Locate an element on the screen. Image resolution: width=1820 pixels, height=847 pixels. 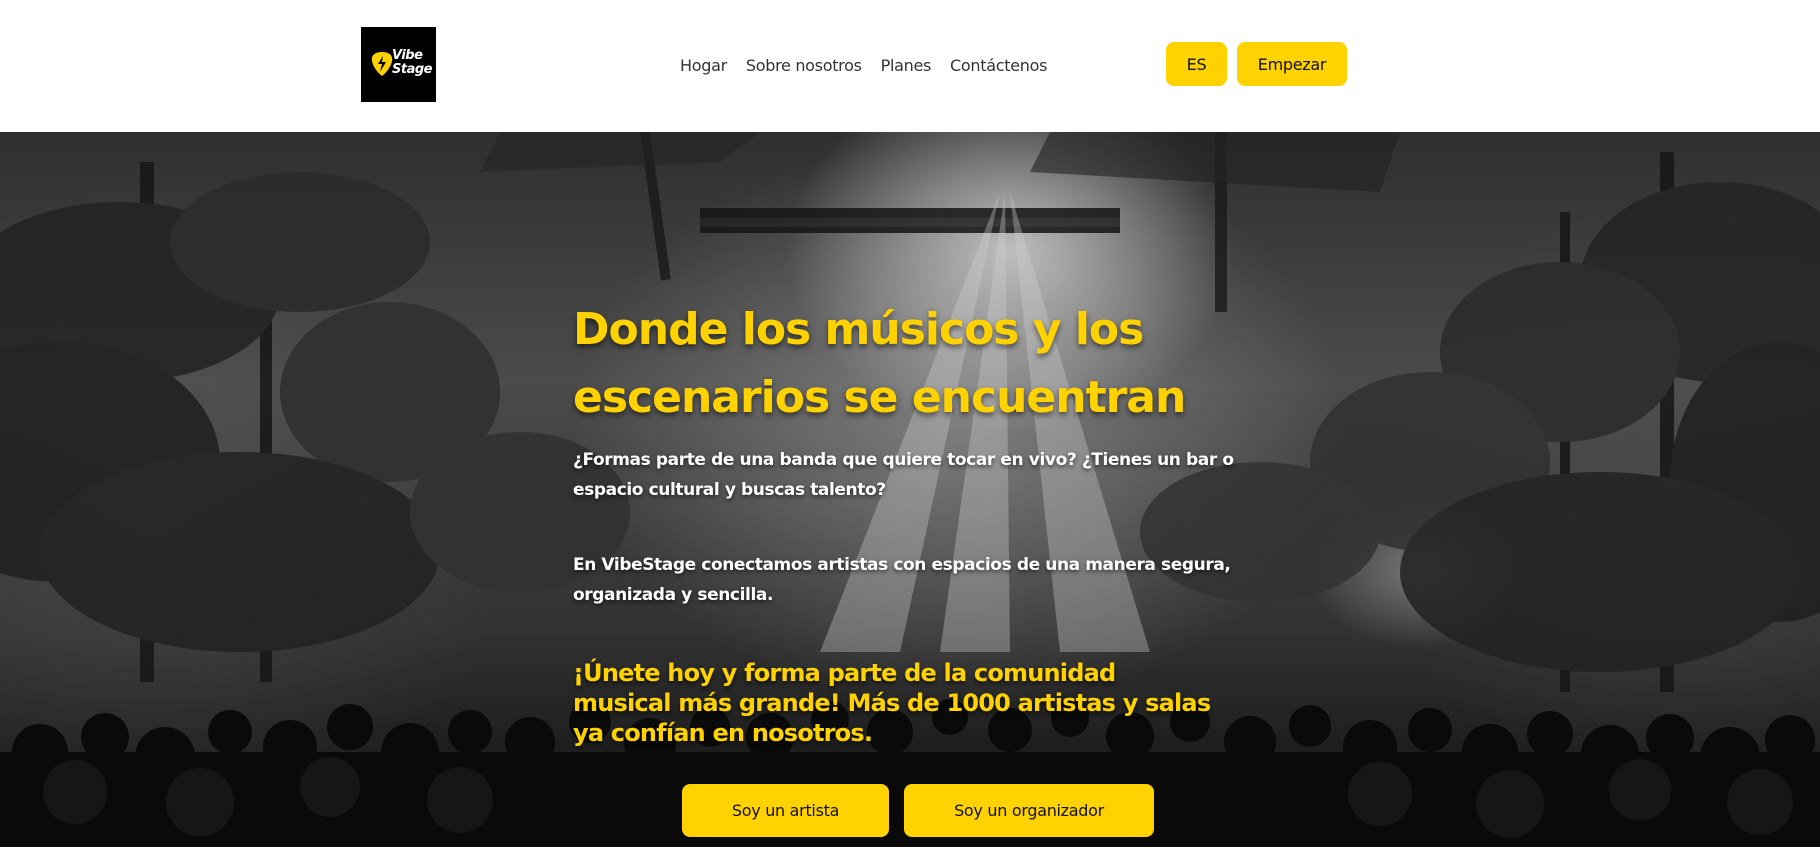
logo-text-line2: Stage is located at coordinates (412, 69).